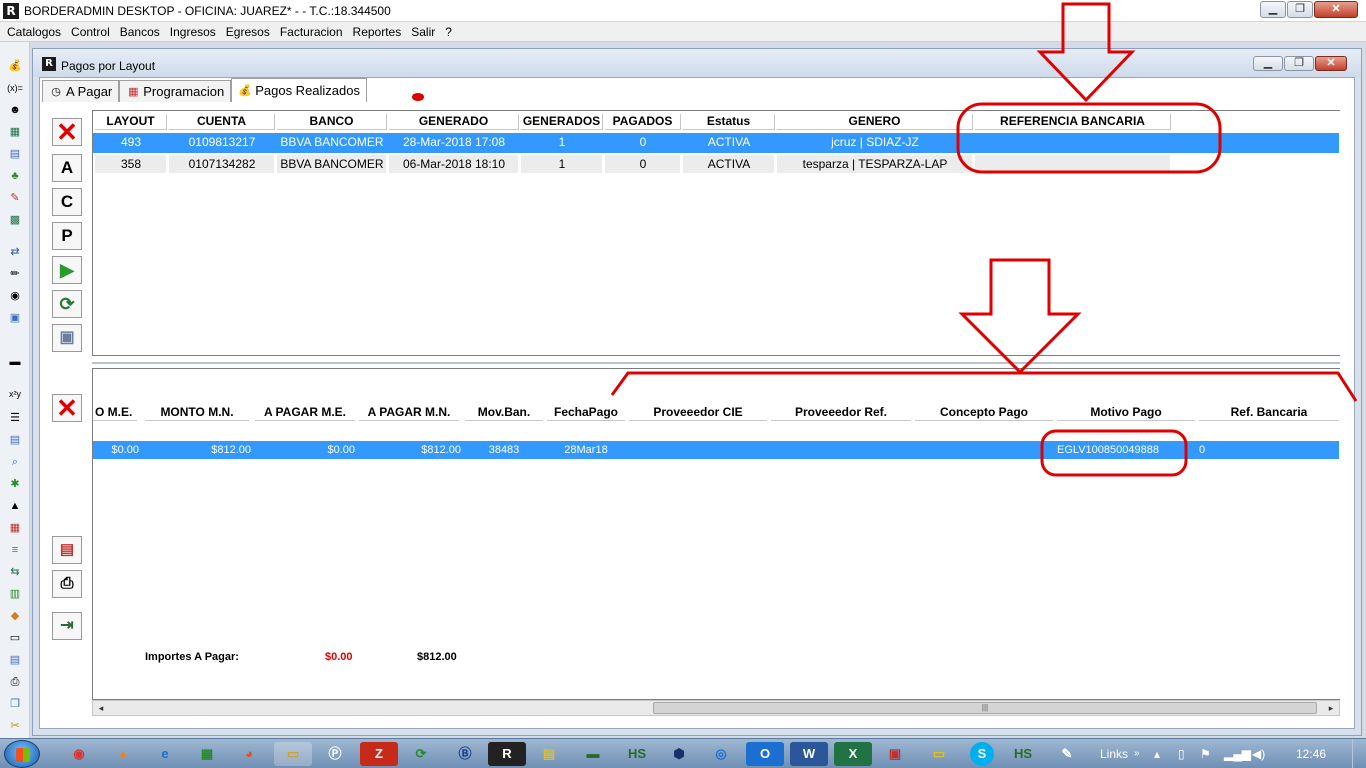  What do you see at coordinates (15, 550) in the screenshot?
I see `list-icon: ≡` at bounding box center [15, 550].